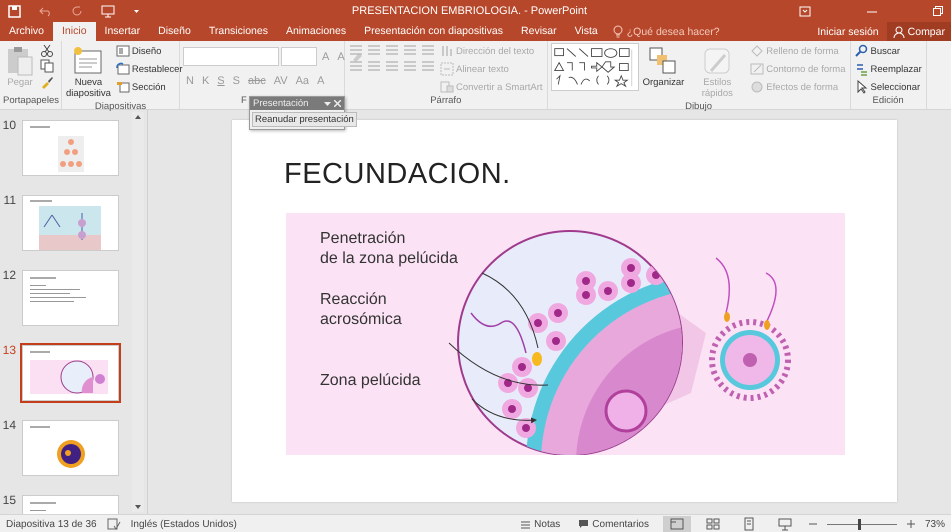  Describe the element at coordinates (123, 69) in the screenshot. I see `reset-icon` at that location.